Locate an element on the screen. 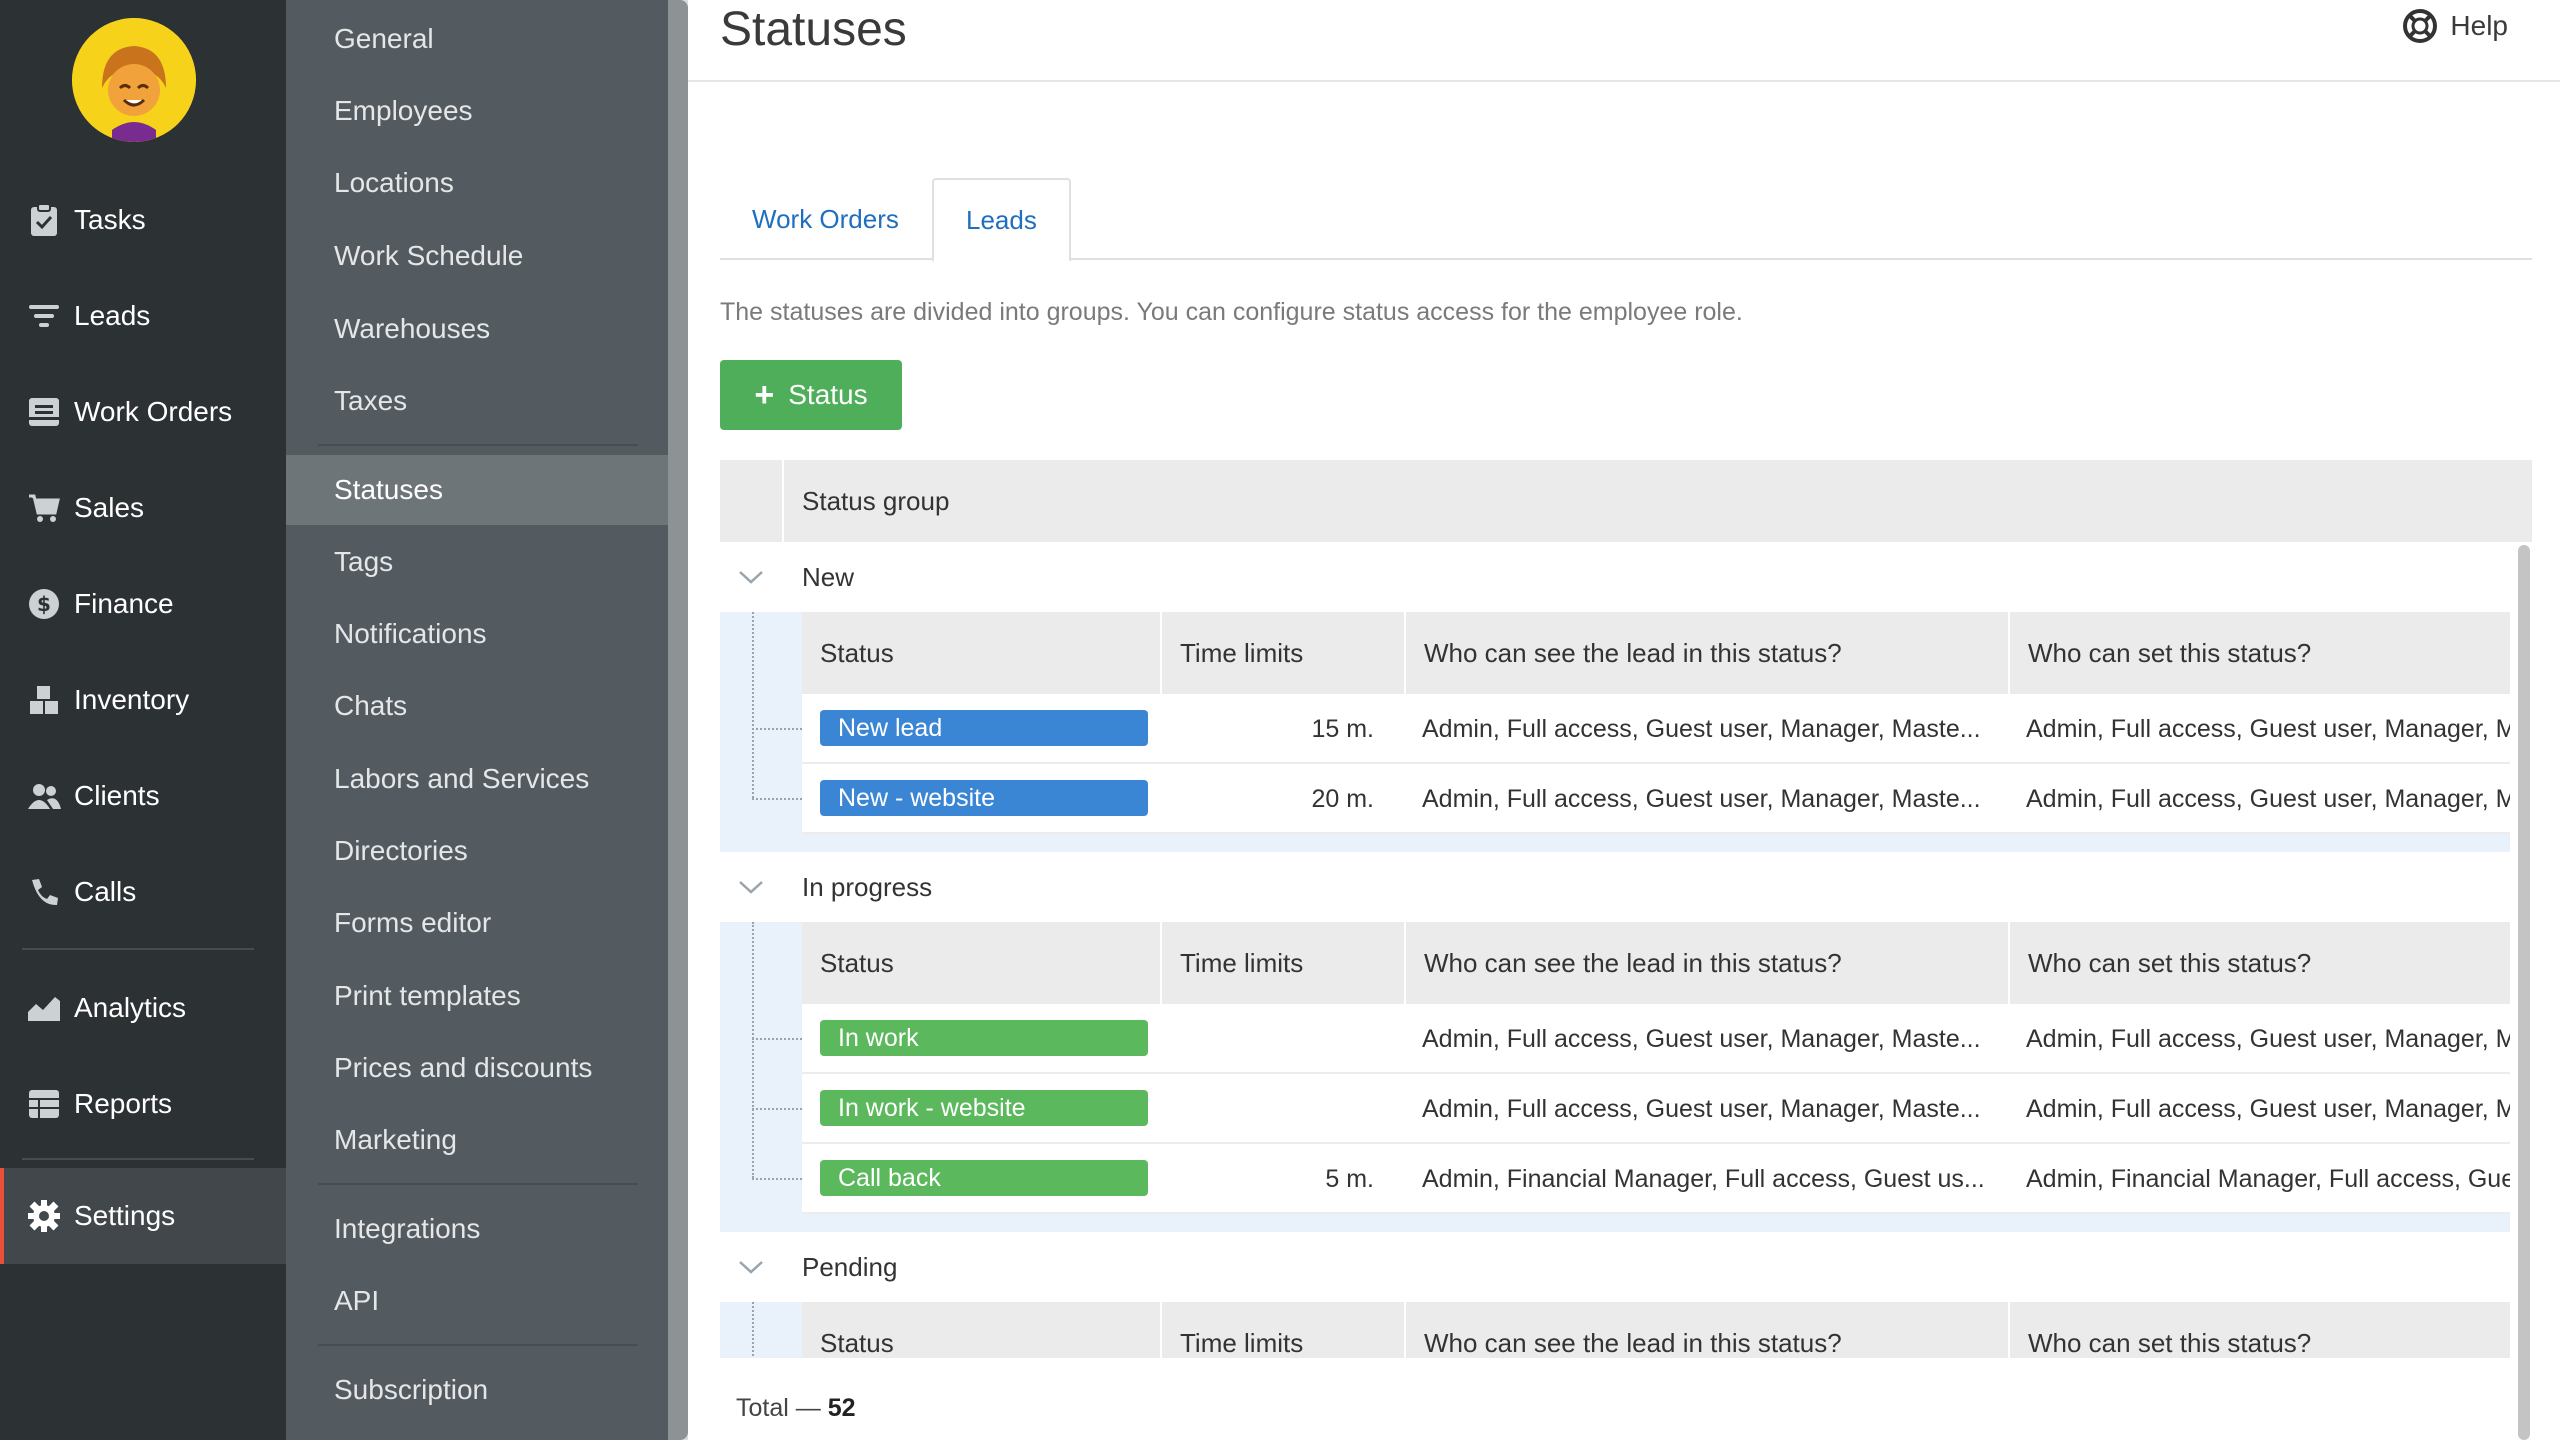 The image size is (2560, 1440). boxes-icon is located at coordinates (44, 700).